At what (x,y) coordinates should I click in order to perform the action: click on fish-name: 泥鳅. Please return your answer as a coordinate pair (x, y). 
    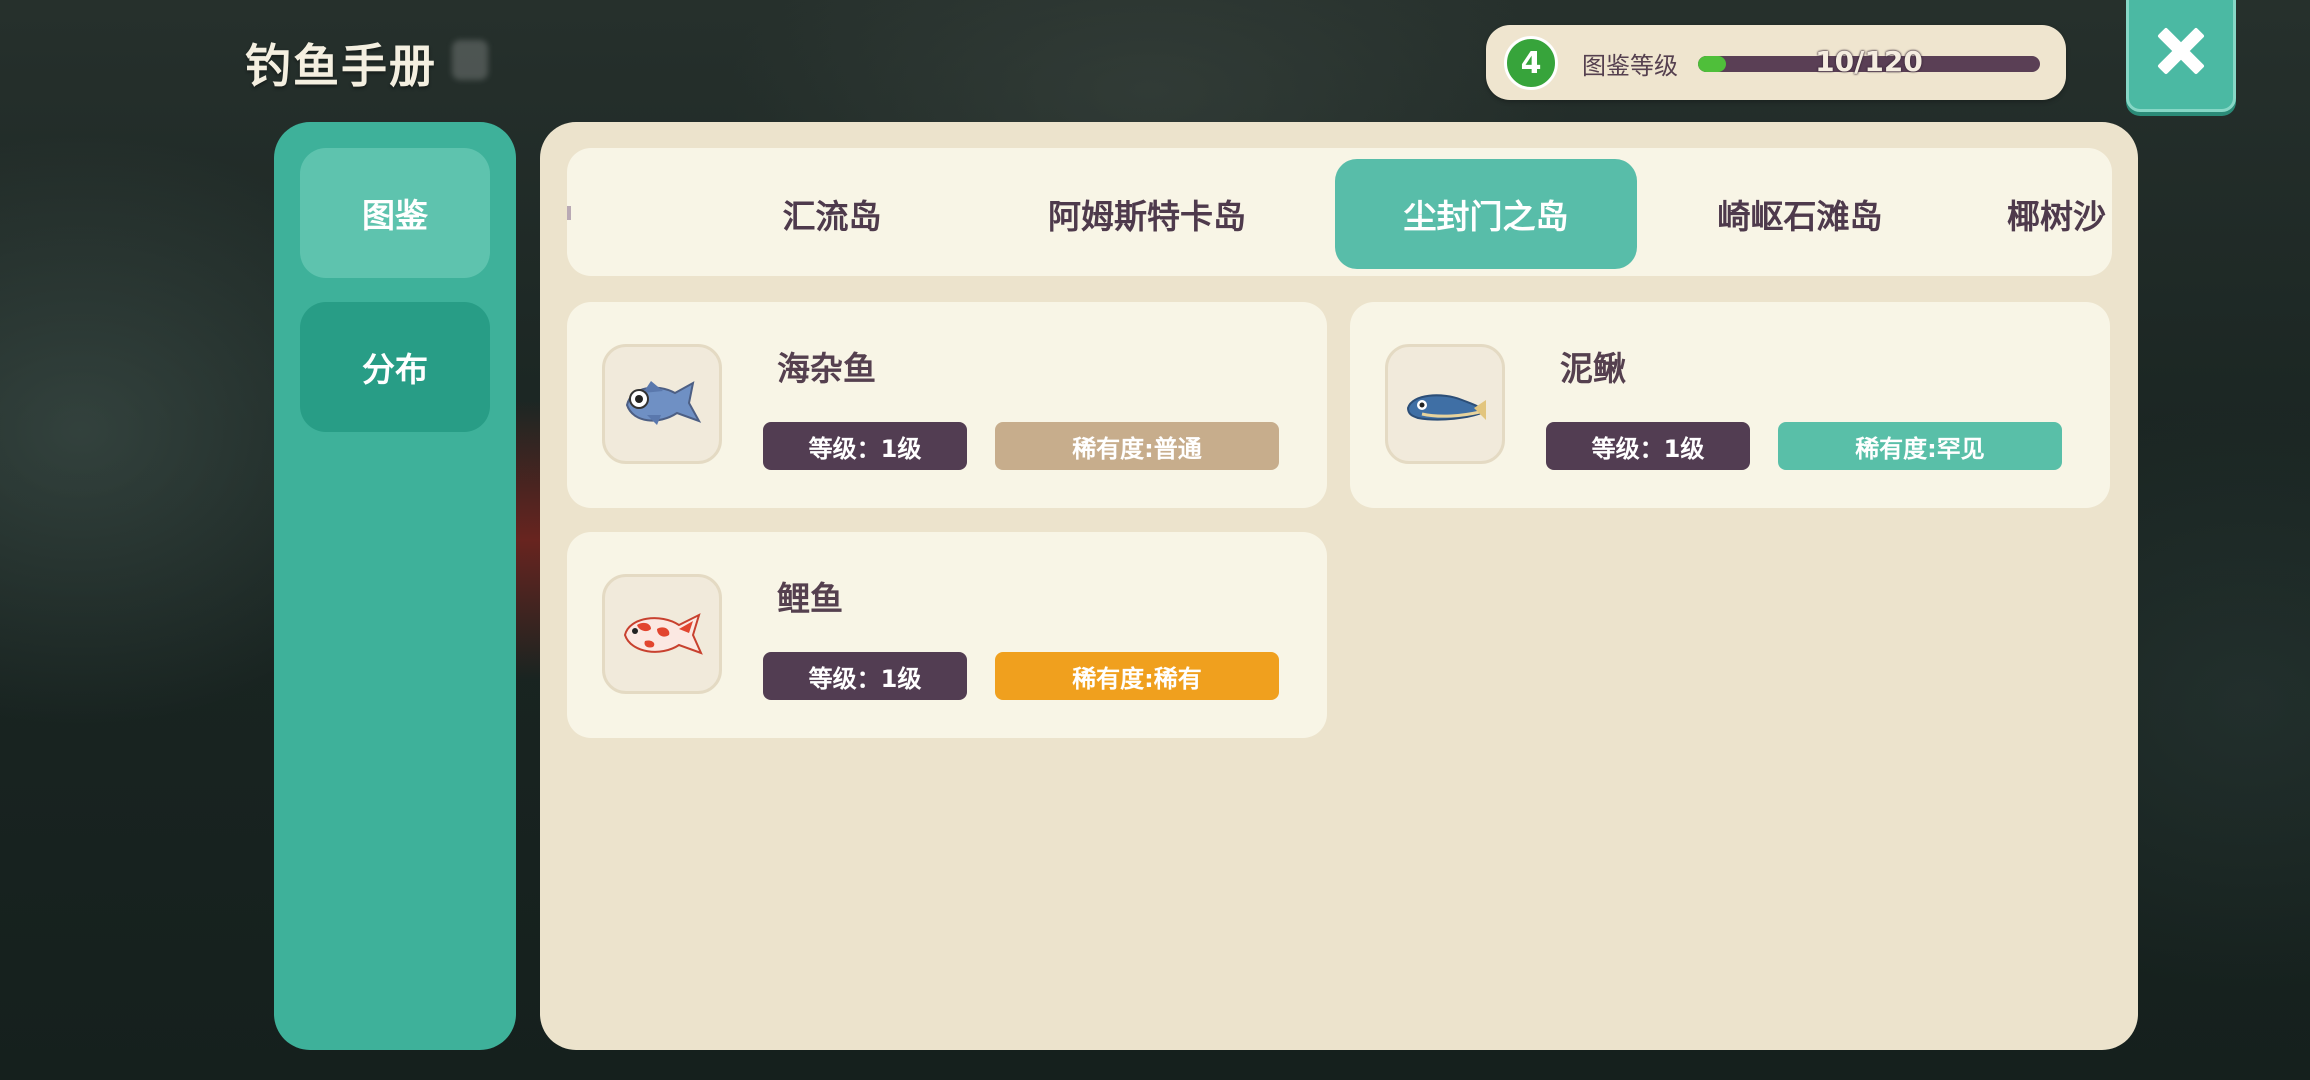
    Looking at the image, I should click on (1593, 368).